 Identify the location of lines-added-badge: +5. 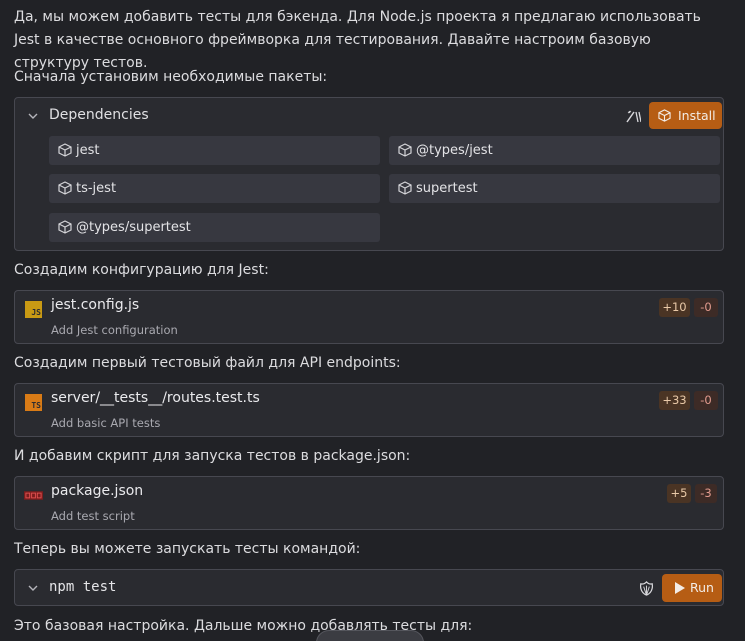
(679, 493).